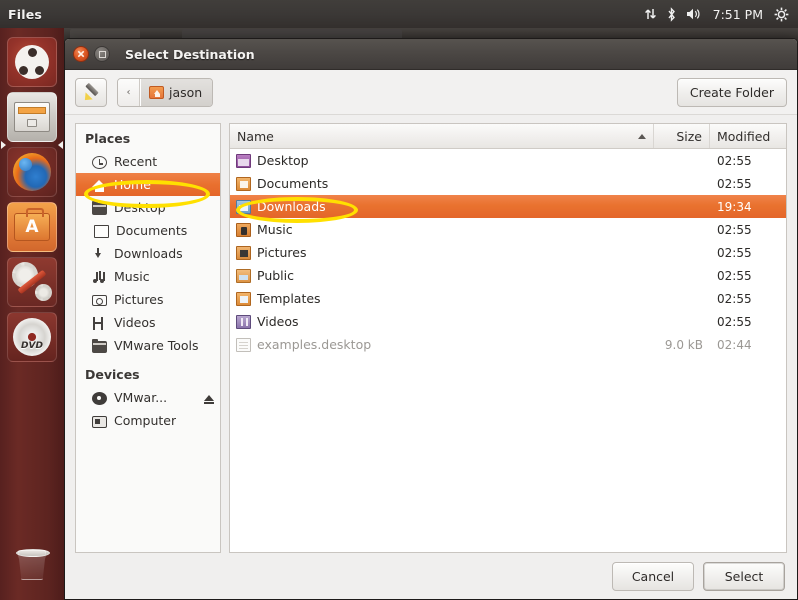 The height and width of the screenshot is (600, 798). Describe the element at coordinates (653, 576) in the screenshot. I see `cancel-button: Cancel` at that location.